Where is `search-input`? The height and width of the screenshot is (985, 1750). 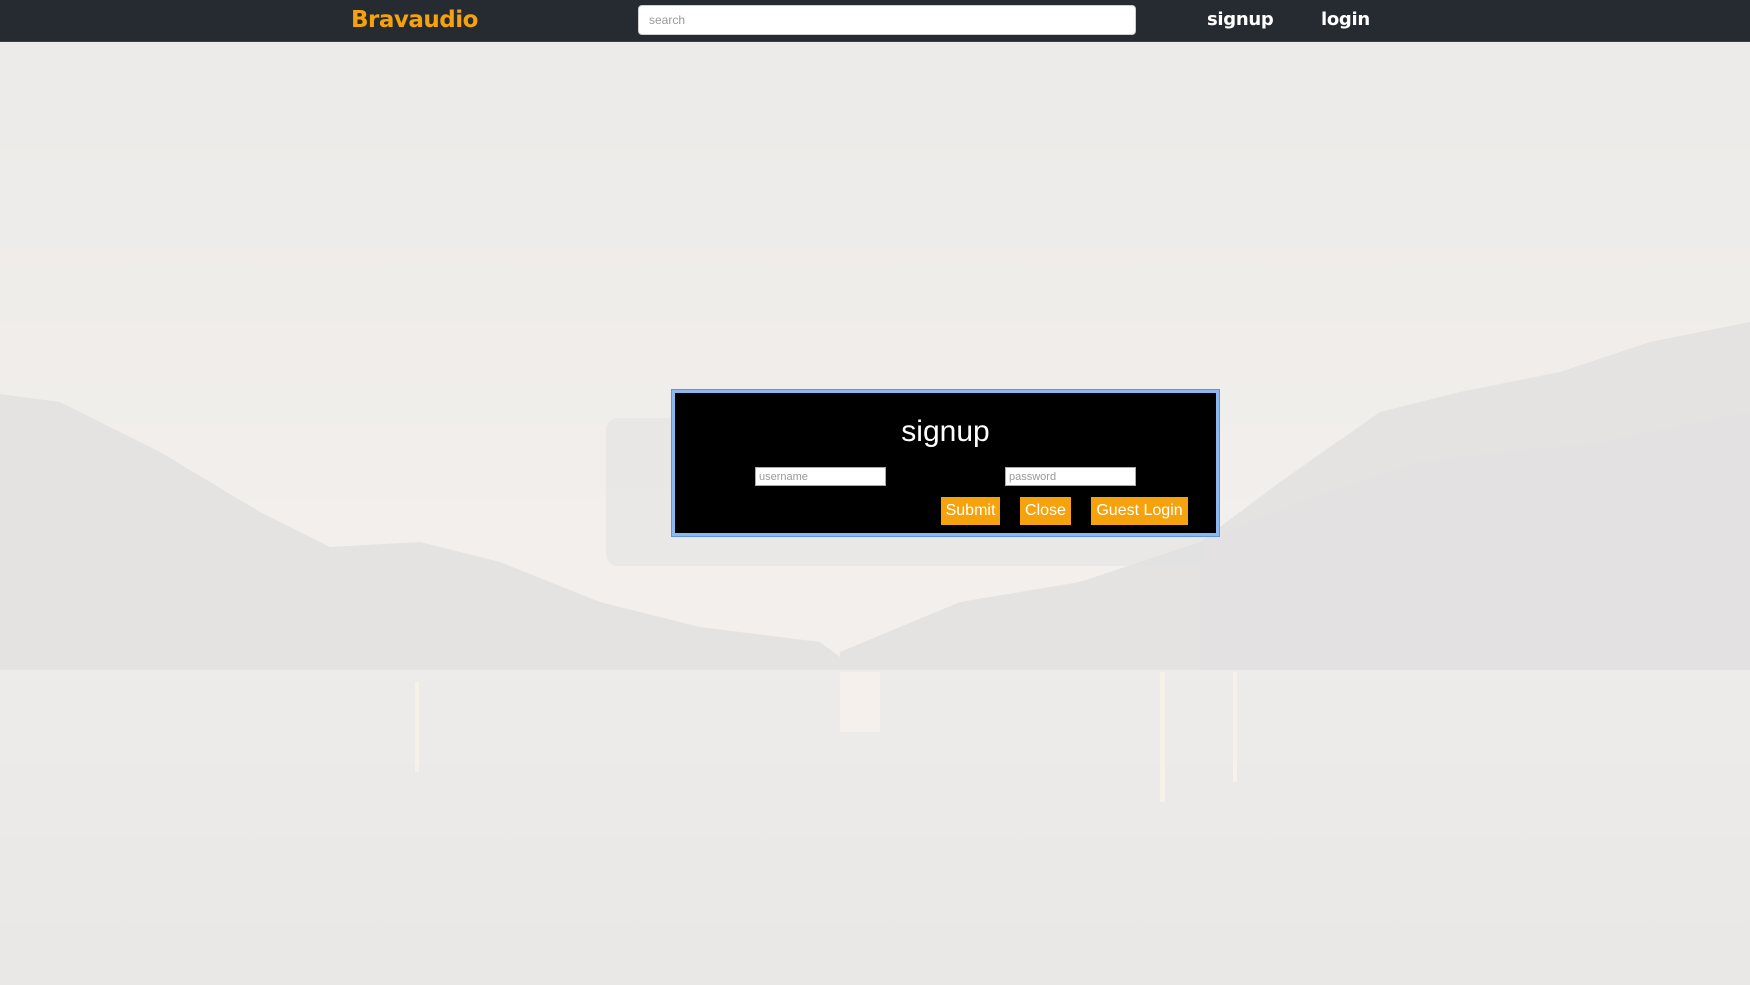
search-input is located at coordinates (887, 20).